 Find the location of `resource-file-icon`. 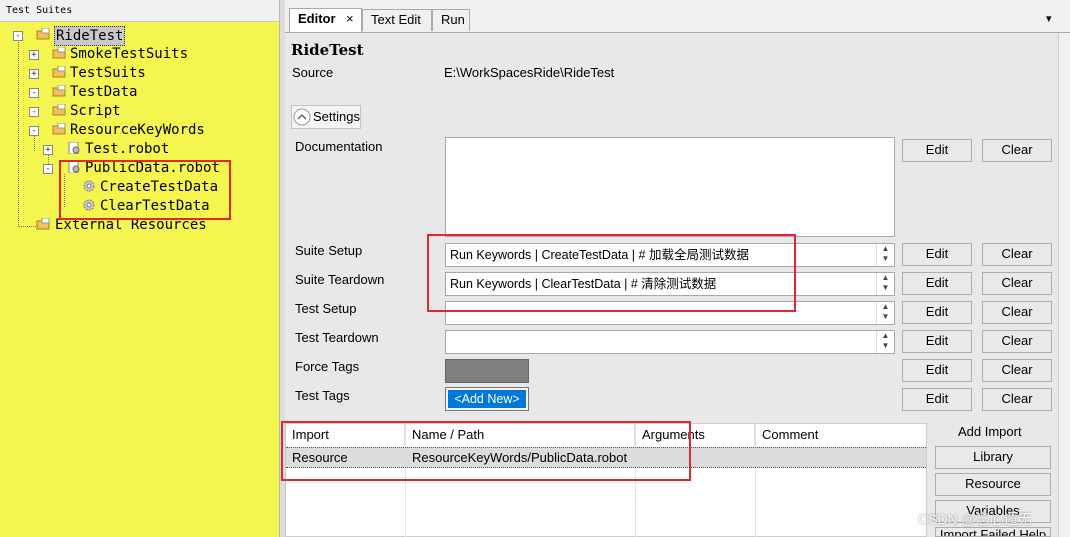

resource-file-icon is located at coordinates (74, 148).